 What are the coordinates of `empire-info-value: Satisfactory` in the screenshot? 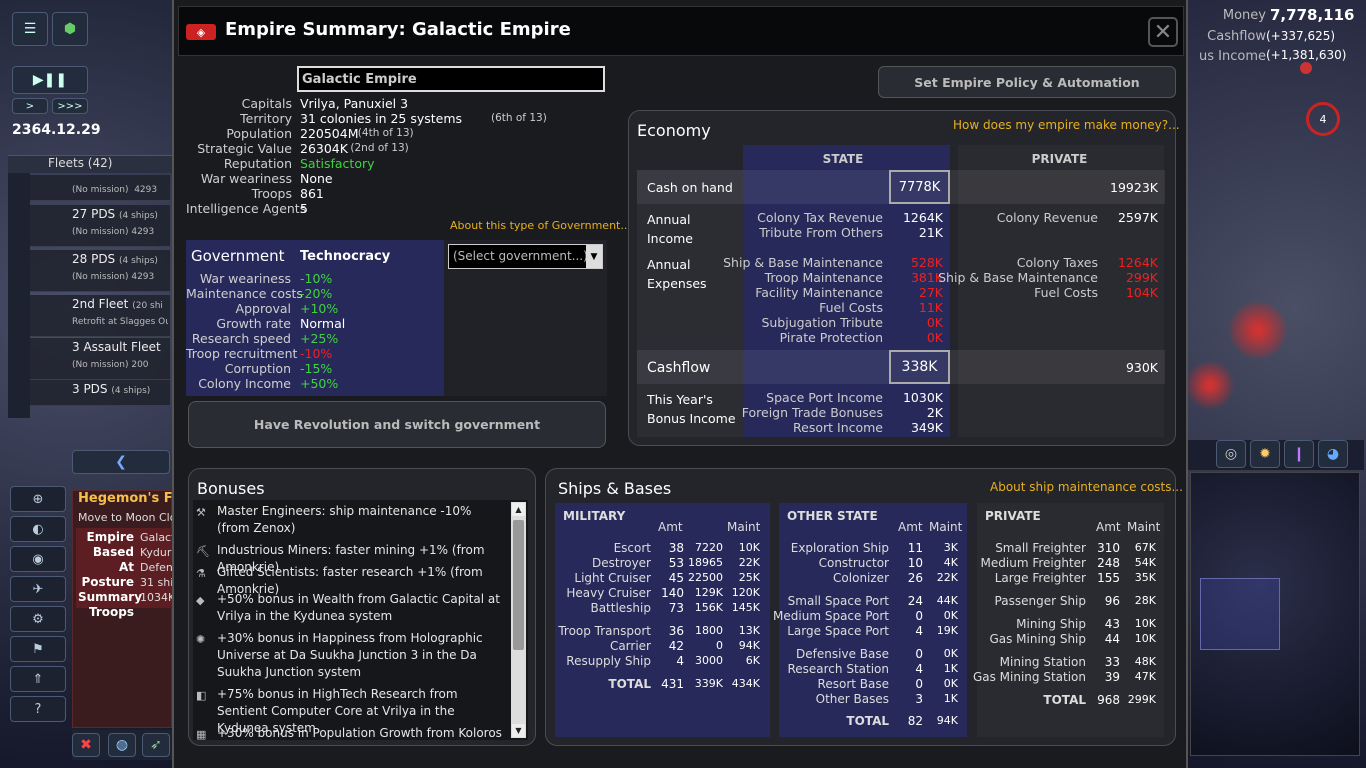 It's located at (337, 163).